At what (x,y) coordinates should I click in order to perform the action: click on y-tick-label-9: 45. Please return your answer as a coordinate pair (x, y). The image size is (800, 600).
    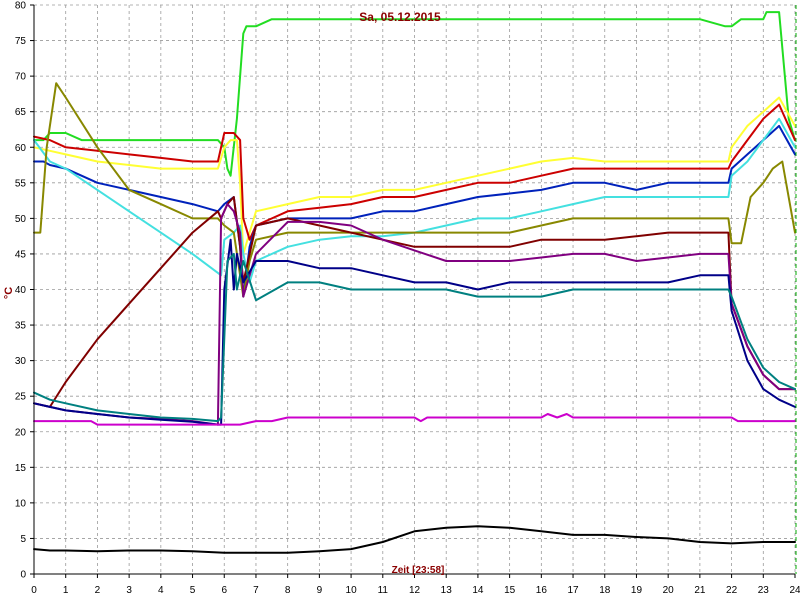
    Looking at the image, I should click on (21, 254).